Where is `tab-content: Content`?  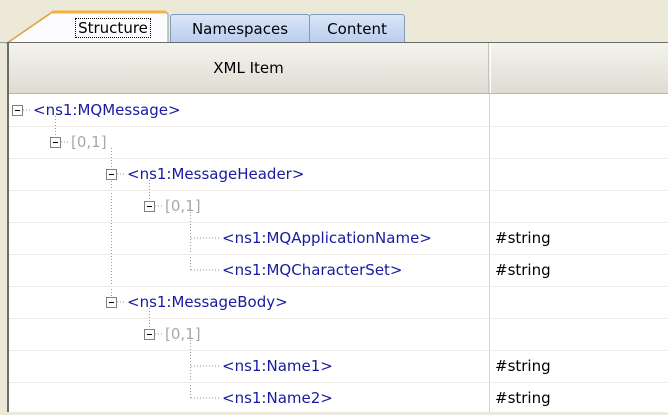 tab-content: Content is located at coordinates (357, 28).